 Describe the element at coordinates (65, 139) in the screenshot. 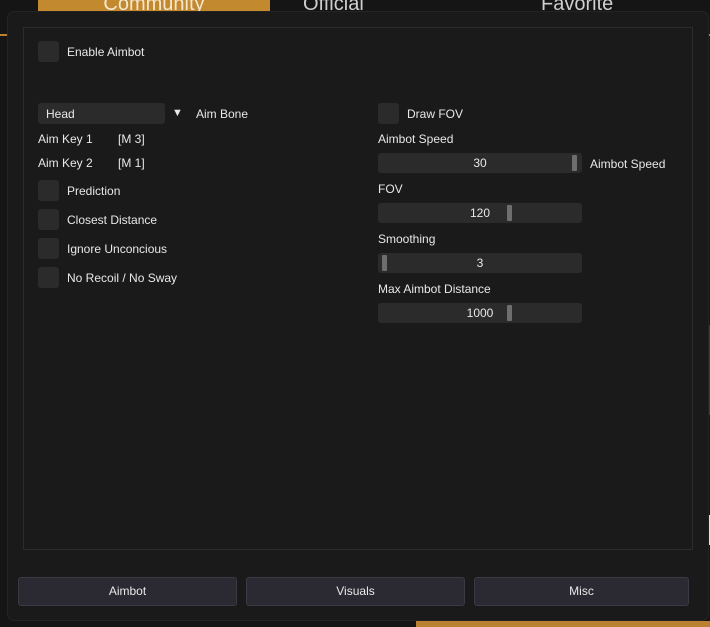

I see `aim-key-1-label: Aim Key 1` at that location.